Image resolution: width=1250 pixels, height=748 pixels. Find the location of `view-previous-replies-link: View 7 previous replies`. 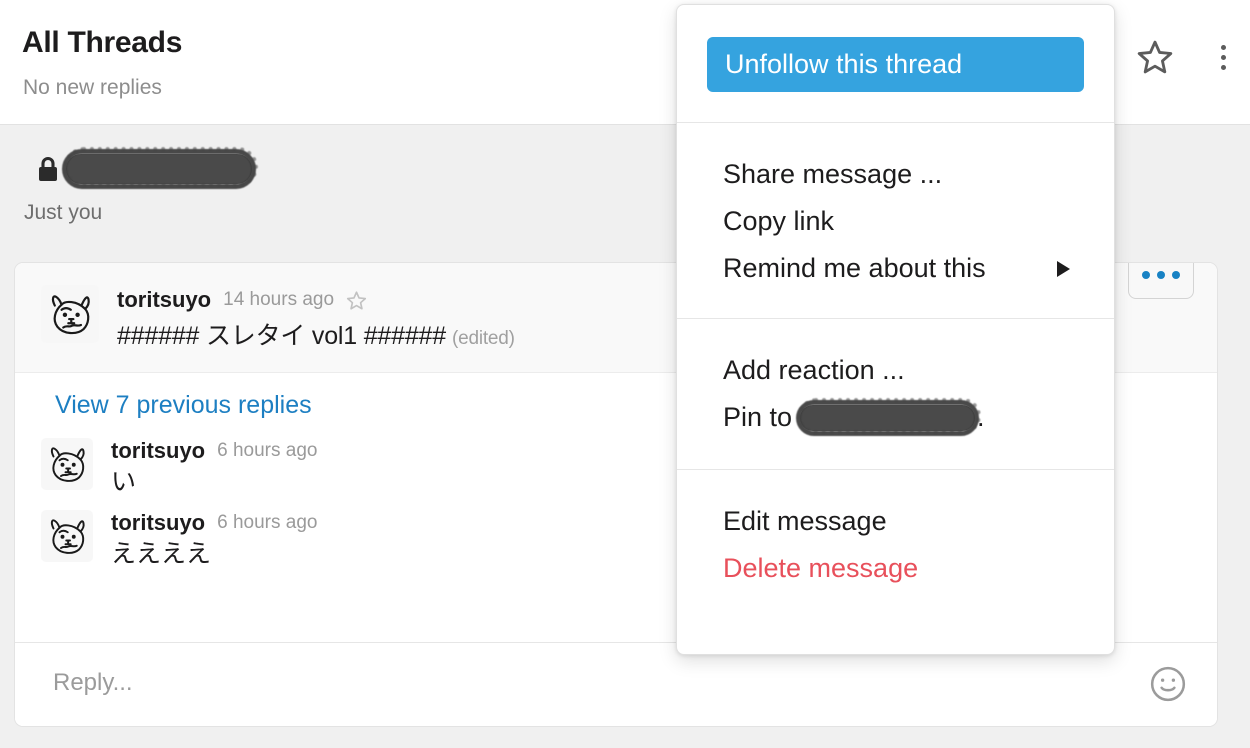

view-previous-replies-link: View 7 previous replies is located at coordinates (183, 405).